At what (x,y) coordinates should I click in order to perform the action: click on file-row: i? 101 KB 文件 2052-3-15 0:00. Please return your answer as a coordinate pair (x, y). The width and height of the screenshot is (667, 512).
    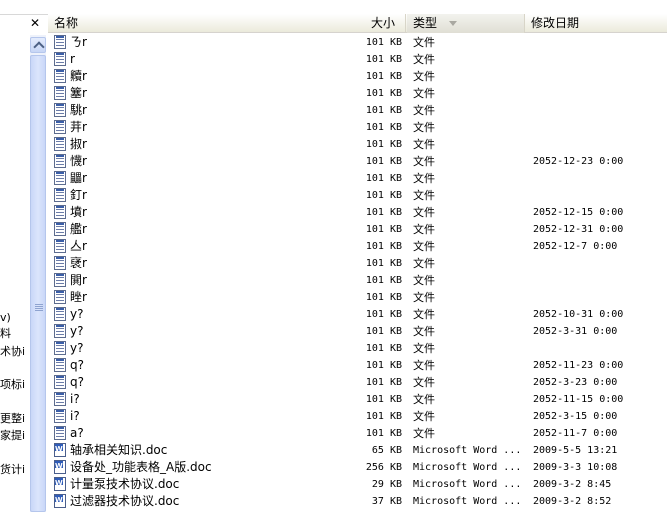
    Looking at the image, I should click on (357, 416).